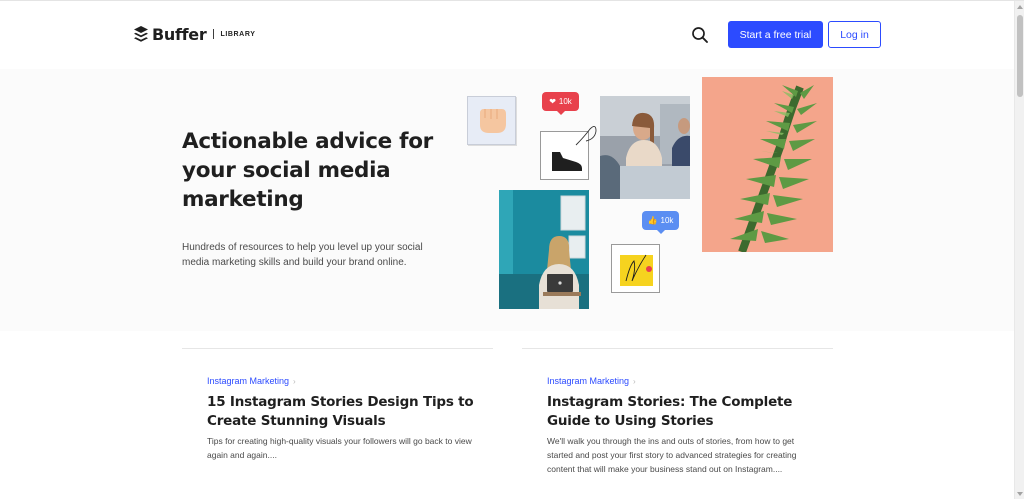 Image resolution: width=1024 pixels, height=499 pixels. I want to click on plant-photo, so click(767, 164).